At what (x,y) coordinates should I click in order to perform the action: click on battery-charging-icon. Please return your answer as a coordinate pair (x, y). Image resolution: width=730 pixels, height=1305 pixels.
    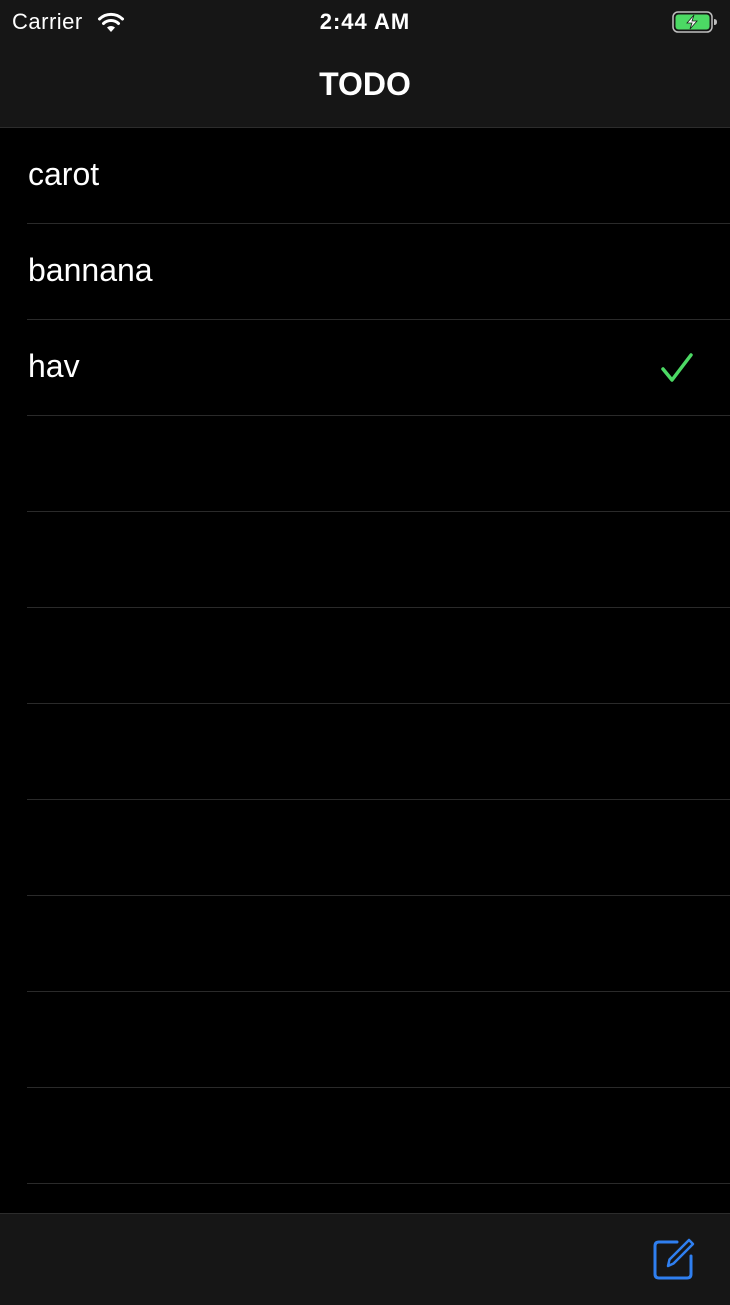
    Looking at the image, I should click on (694, 22).